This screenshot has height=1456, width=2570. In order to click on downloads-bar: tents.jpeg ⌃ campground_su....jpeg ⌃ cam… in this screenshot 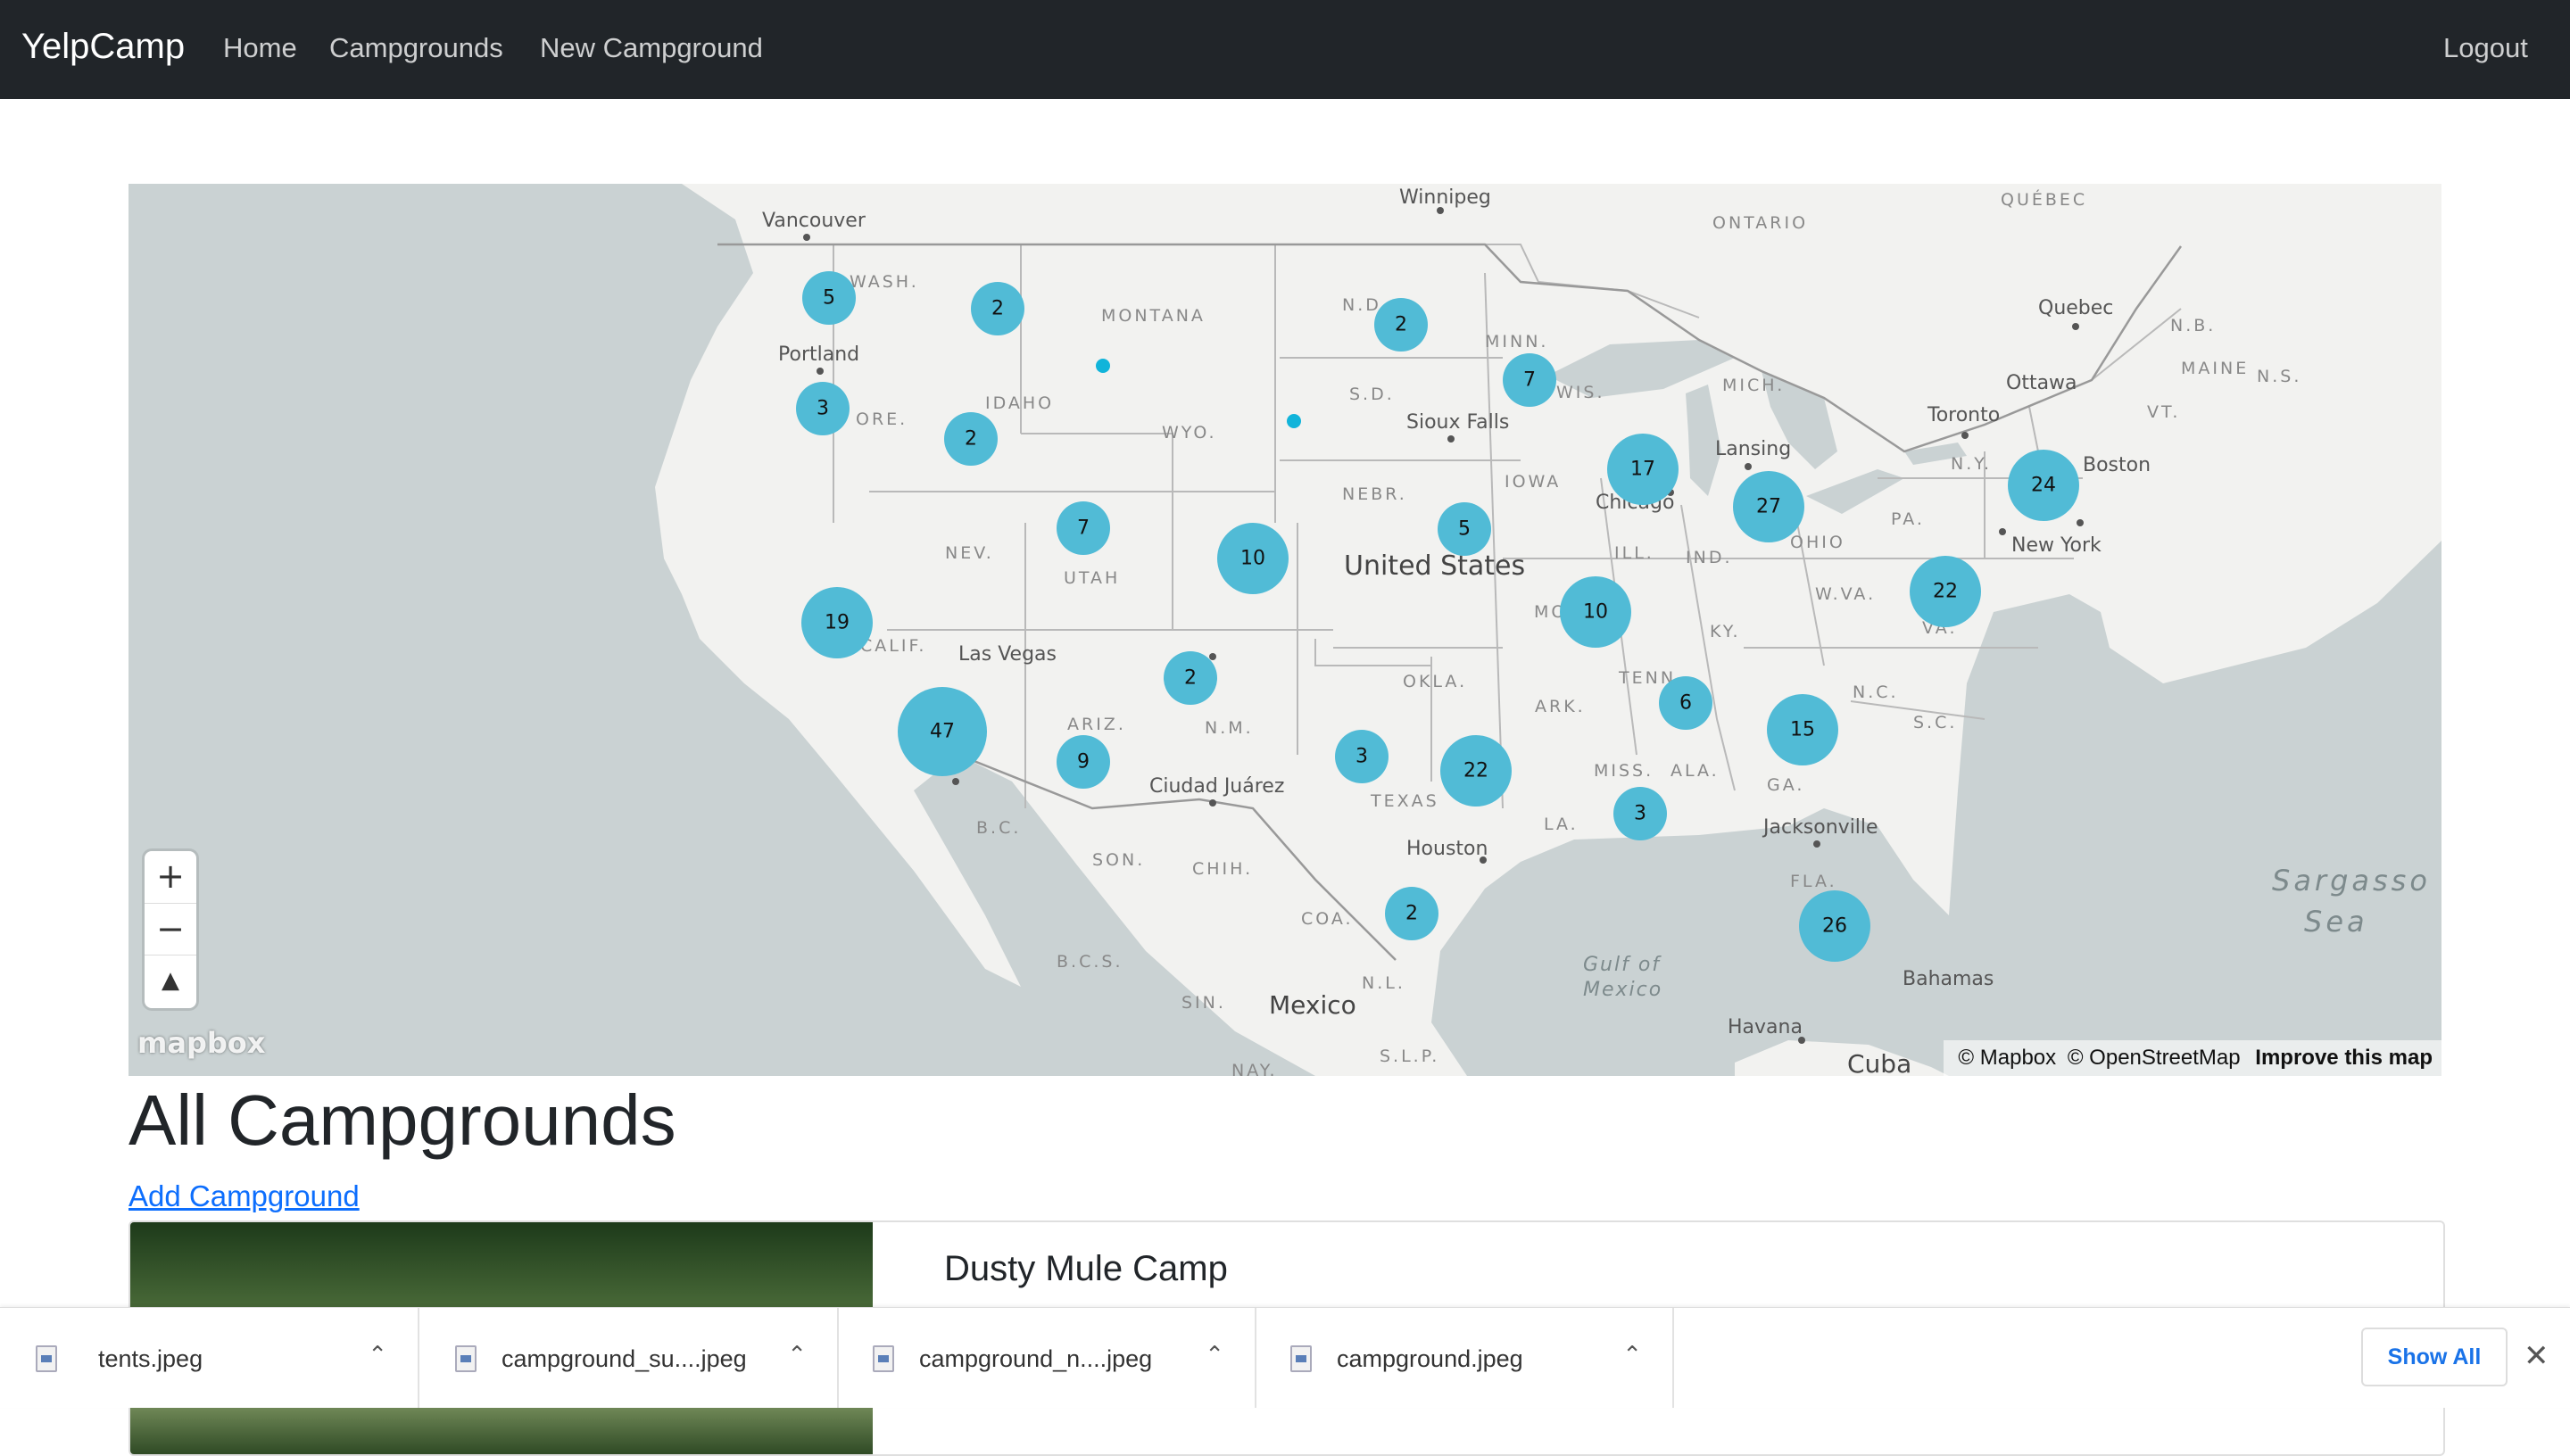, I will do `click(1285, 1357)`.